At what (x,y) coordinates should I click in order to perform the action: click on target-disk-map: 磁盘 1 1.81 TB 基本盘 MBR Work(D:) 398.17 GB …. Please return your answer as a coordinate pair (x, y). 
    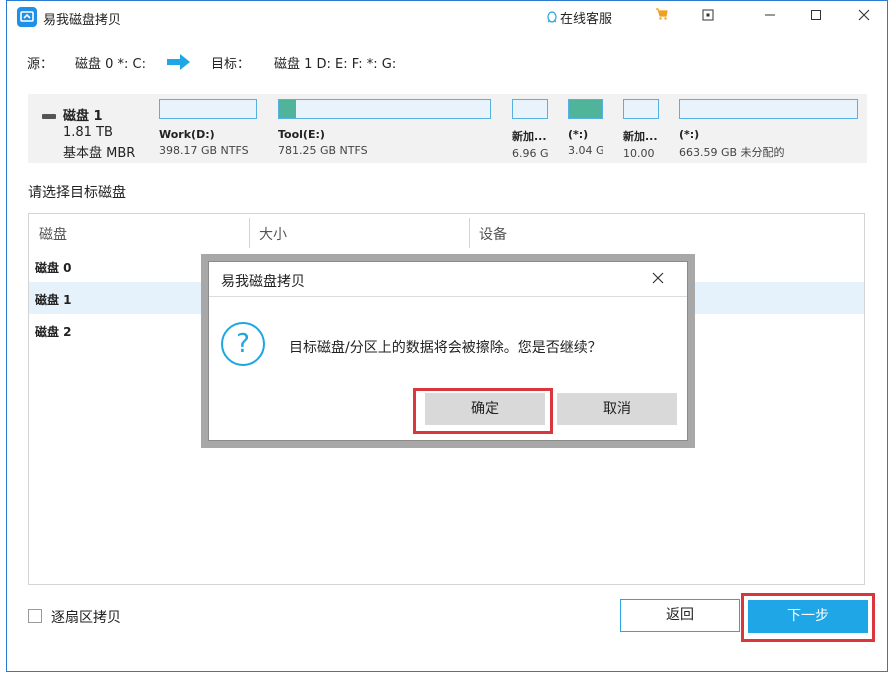
    Looking at the image, I should click on (447, 128).